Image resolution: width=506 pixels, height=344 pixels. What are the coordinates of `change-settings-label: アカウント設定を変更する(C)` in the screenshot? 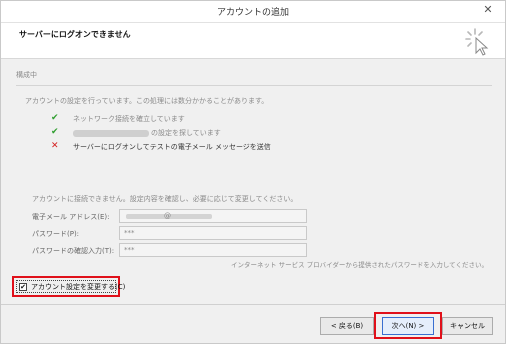 It's located at (78, 287).